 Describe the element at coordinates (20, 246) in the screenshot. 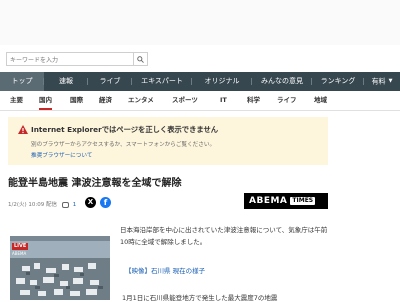

I see `live-badge: LIVE` at that location.